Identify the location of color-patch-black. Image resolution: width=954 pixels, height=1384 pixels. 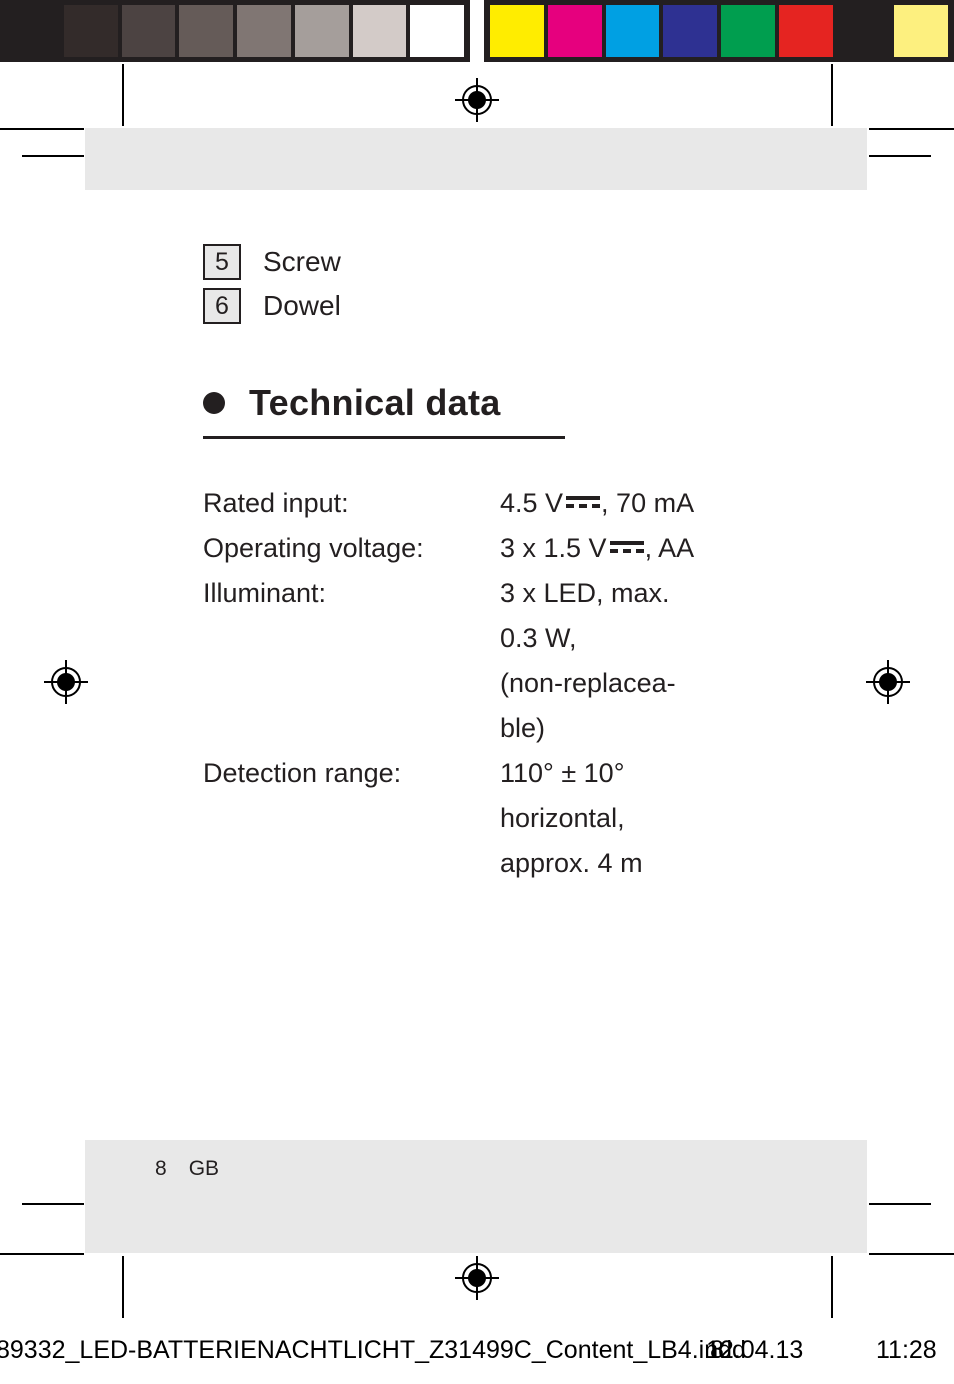
(863, 31).